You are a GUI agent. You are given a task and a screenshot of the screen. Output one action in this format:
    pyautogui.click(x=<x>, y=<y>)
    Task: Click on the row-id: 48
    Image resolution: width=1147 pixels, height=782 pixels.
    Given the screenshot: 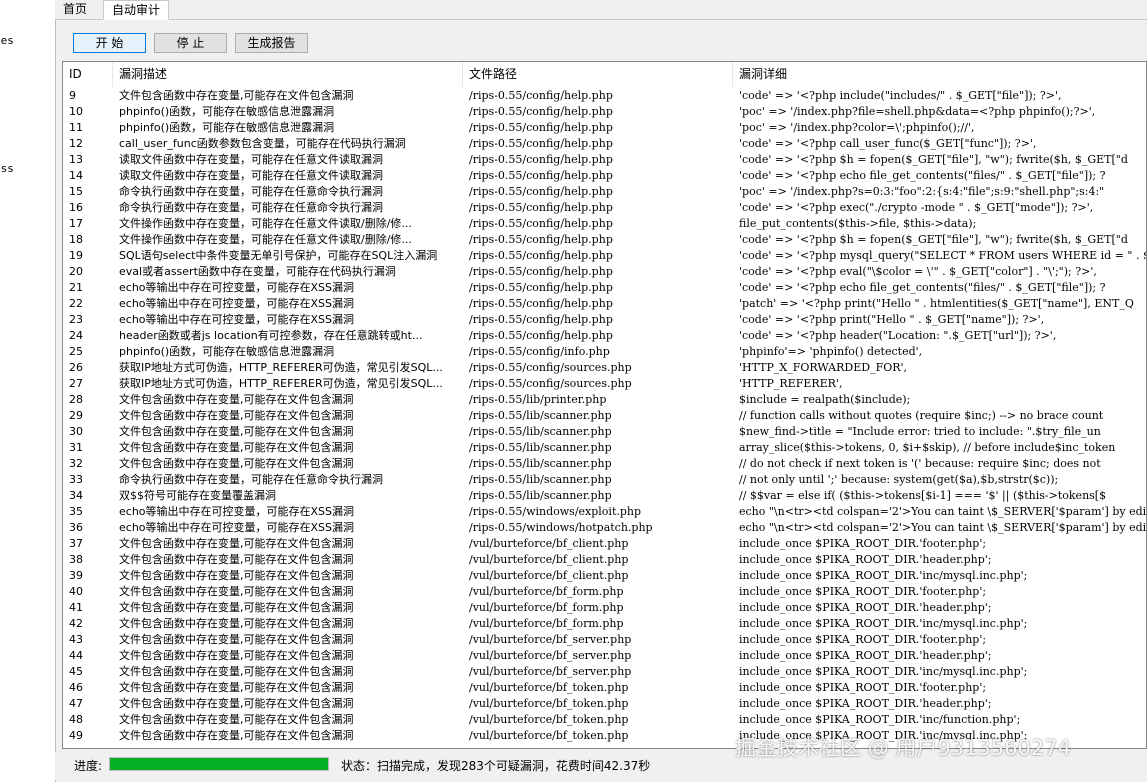 What is the action you would take?
    pyautogui.click(x=76, y=719)
    